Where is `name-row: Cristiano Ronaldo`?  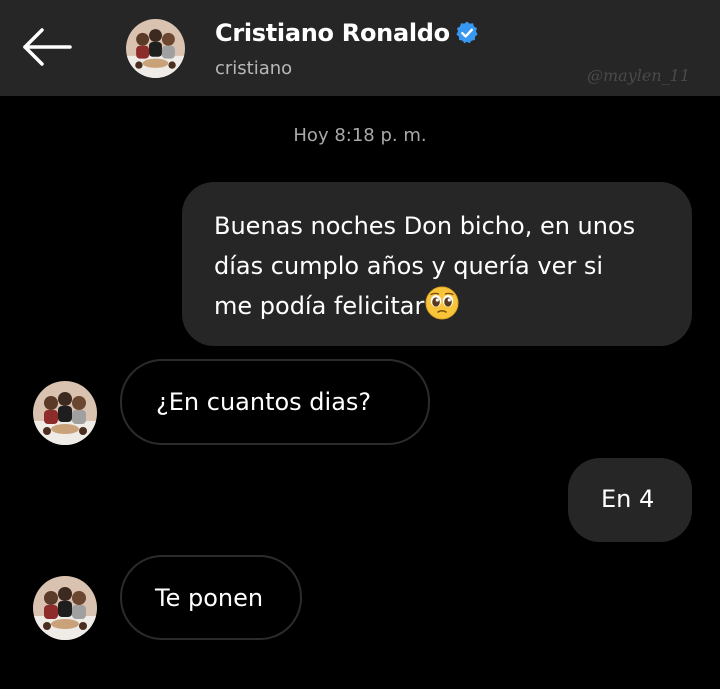
name-row: Cristiano Ronaldo is located at coordinates (347, 33).